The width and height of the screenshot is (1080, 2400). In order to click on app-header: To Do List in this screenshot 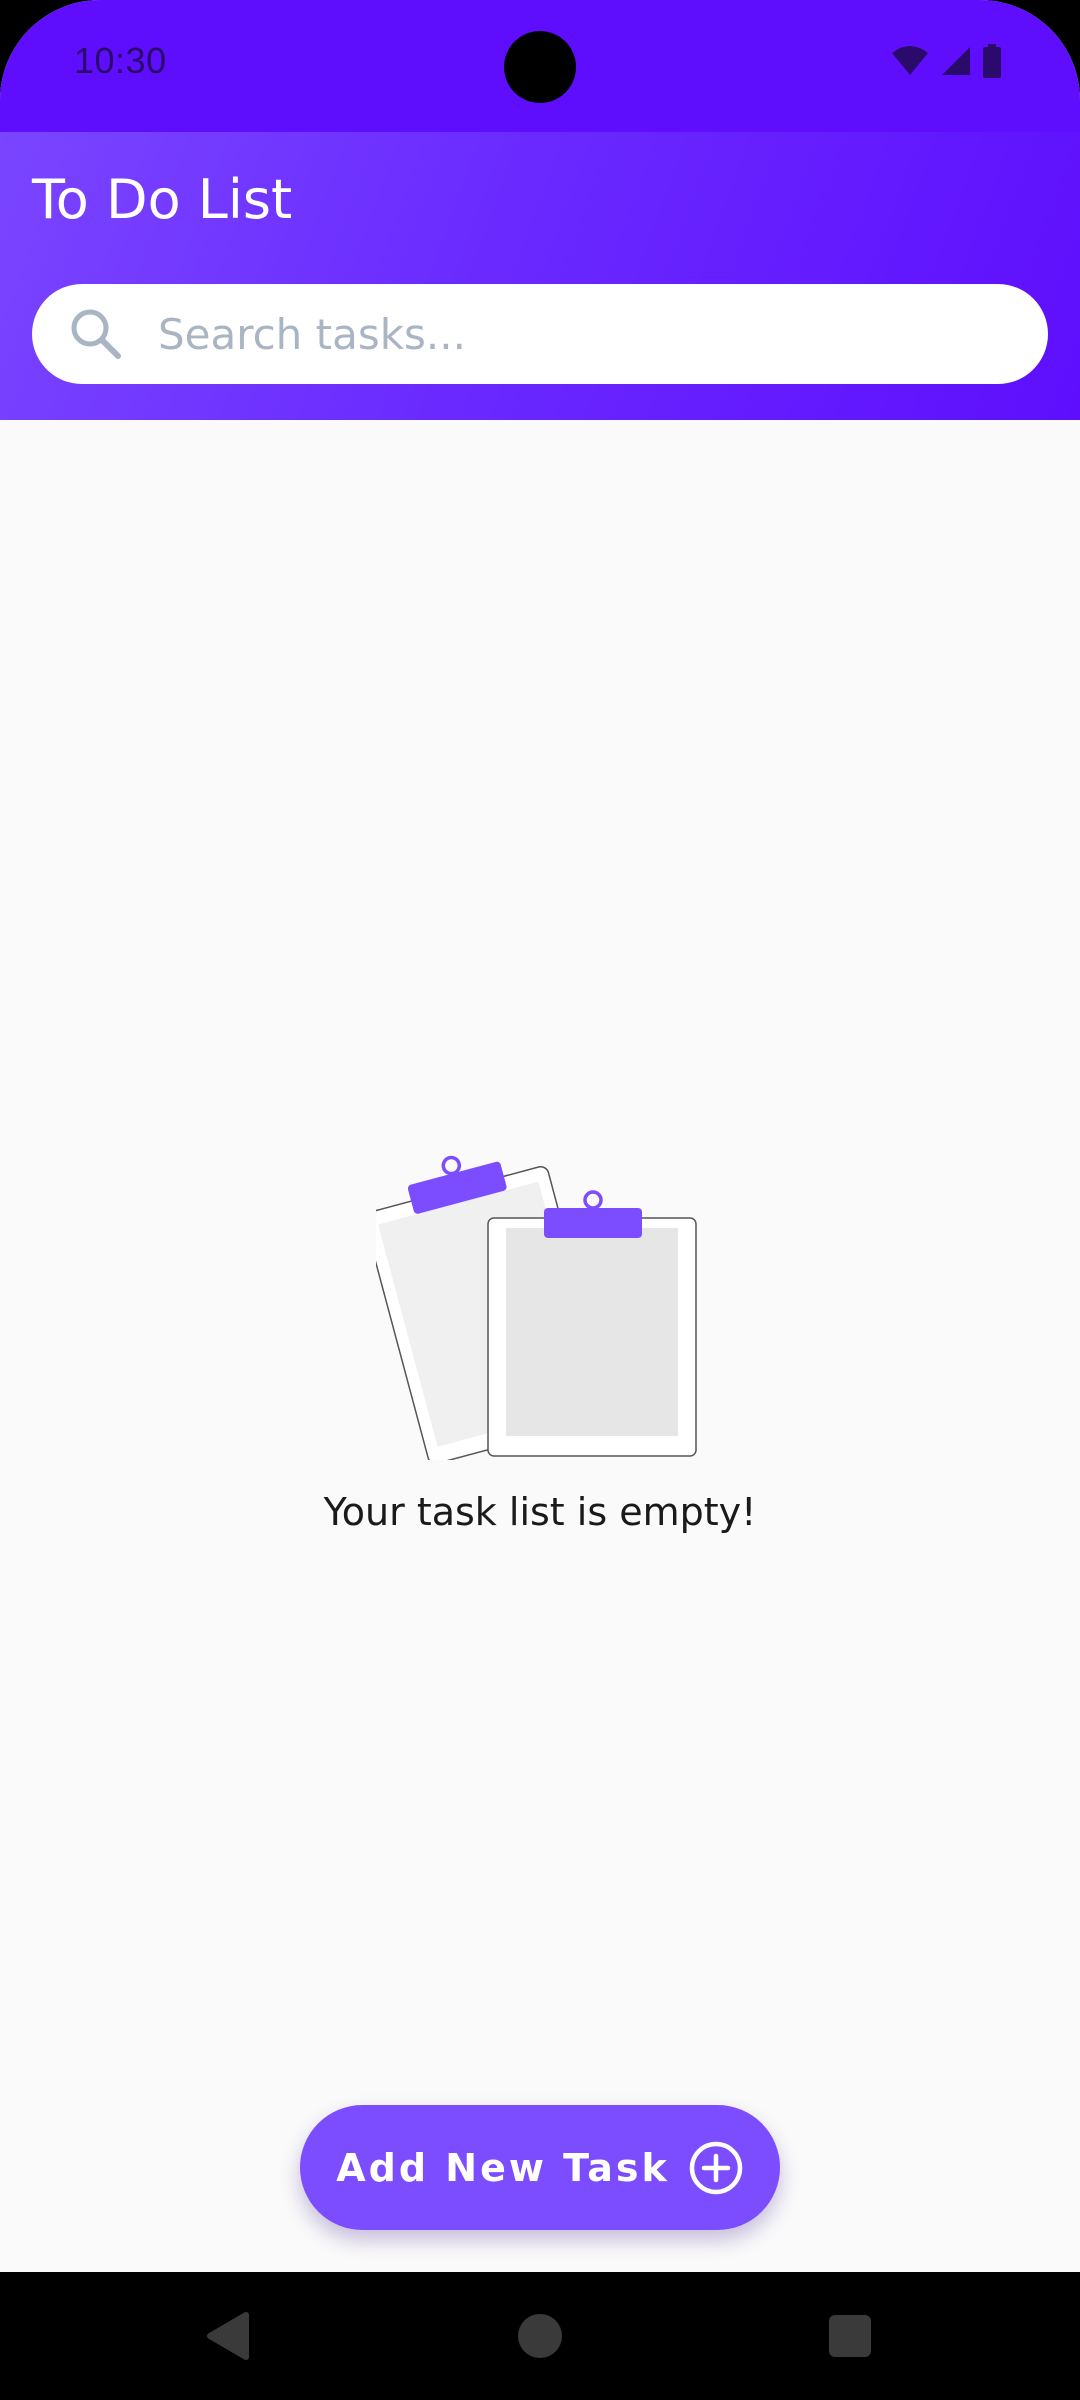, I will do `click(540, 276)`.